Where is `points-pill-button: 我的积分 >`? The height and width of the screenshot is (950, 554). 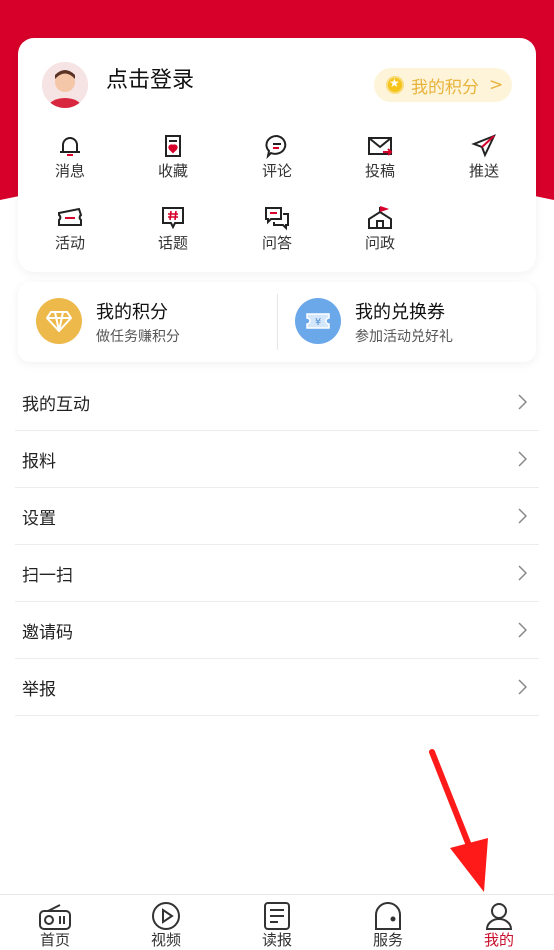 points-pill-button: 我的积分 > is located at coordinates (443, 85).